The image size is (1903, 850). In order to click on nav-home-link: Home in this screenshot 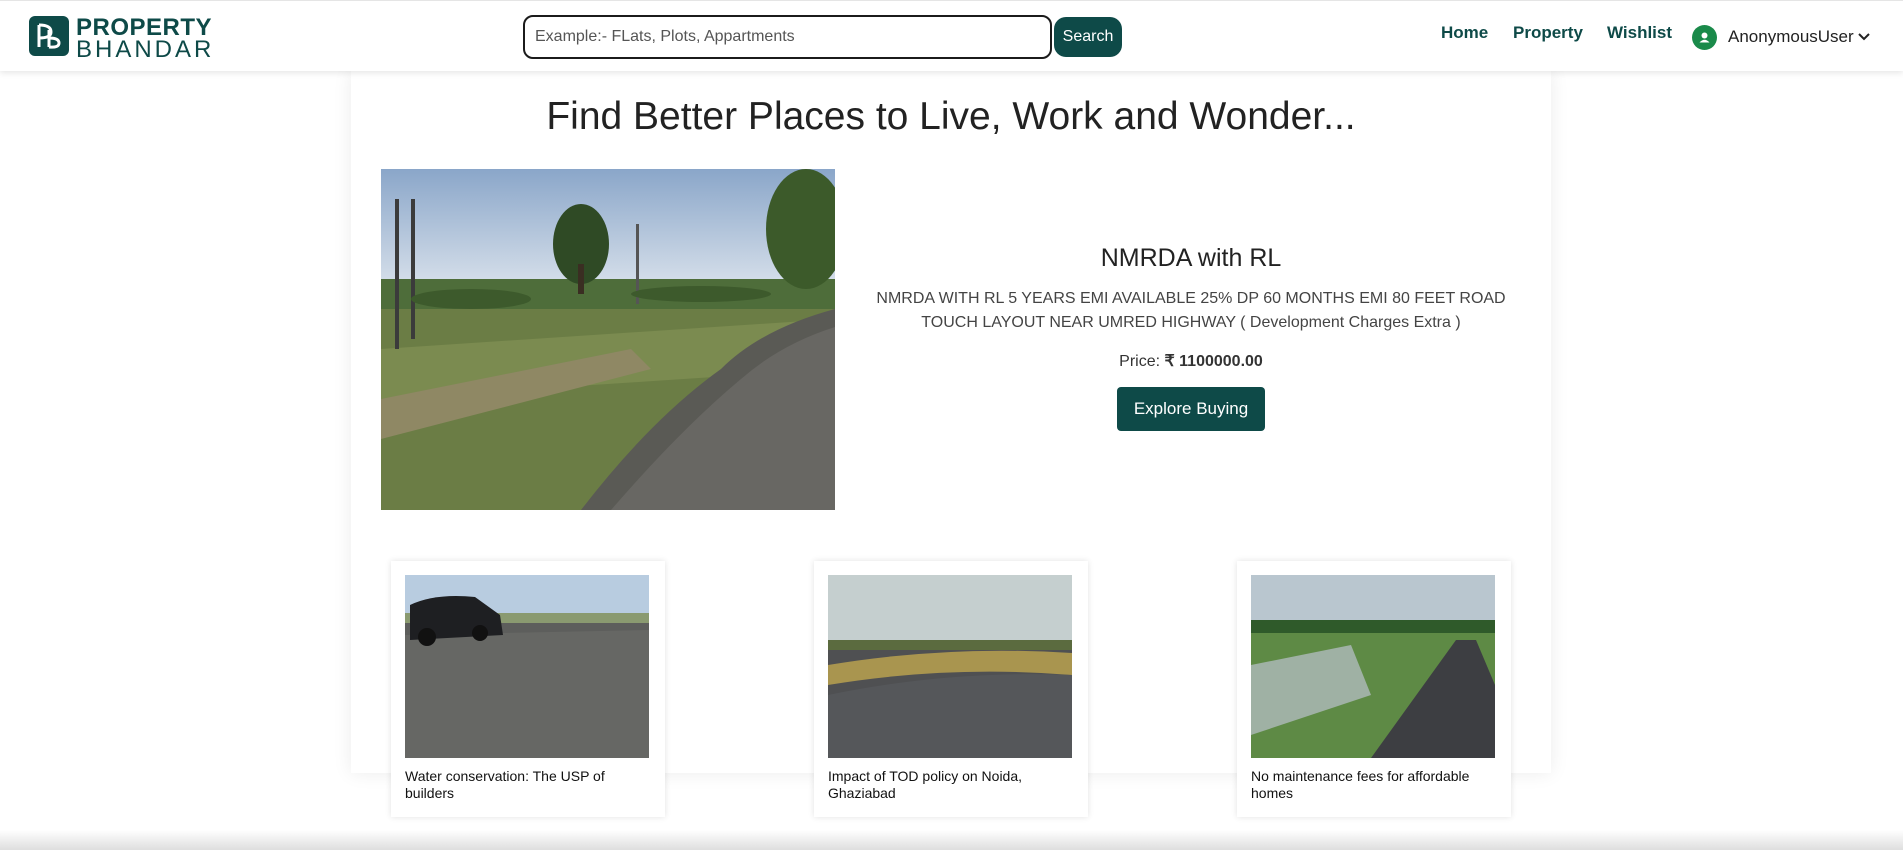, I will do `click(1464, 33)`.